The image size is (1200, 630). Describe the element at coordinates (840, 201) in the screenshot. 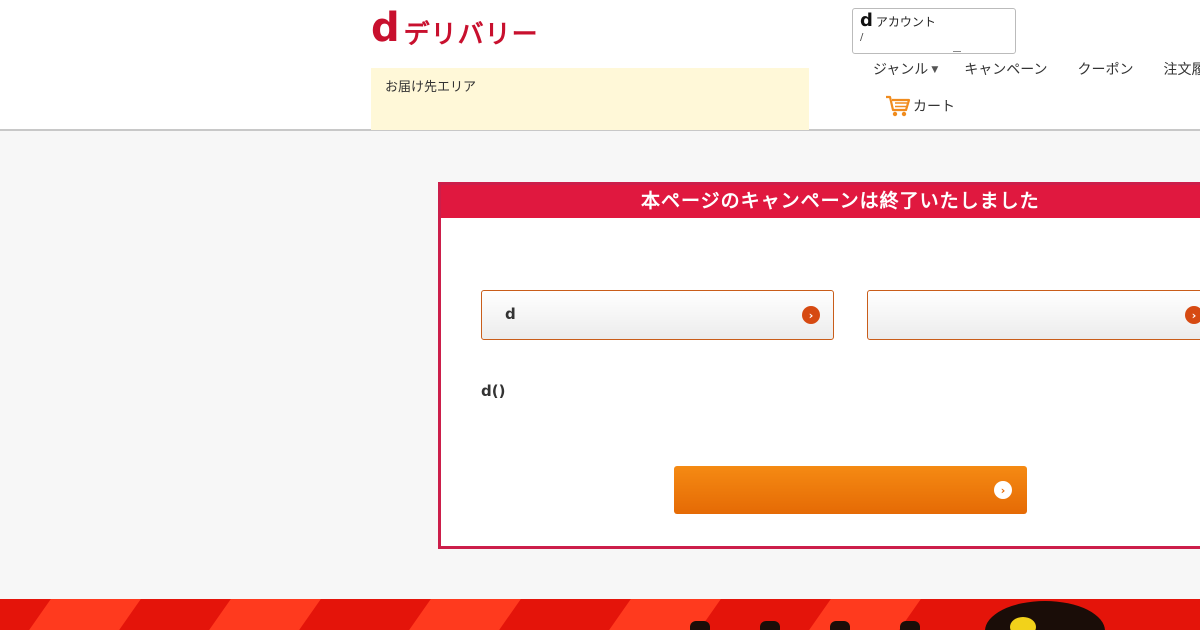

I see `campaign-ended-title: 本ページのキャンペーンは終了いたしました` at that location.